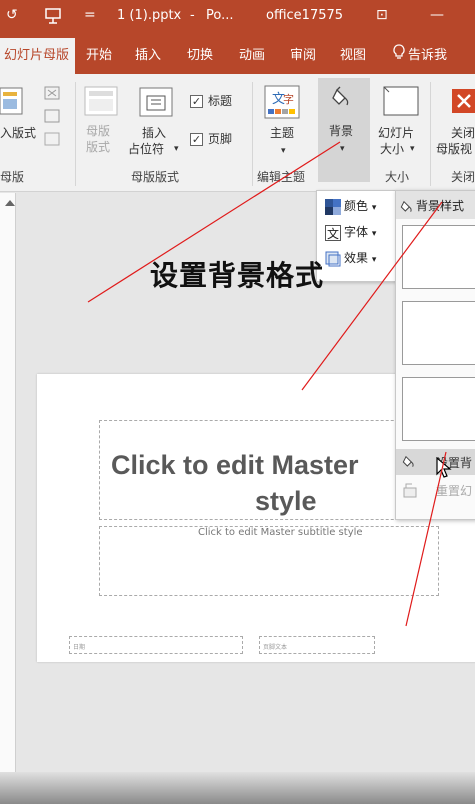 This screenshot has width=475, height=804. I want to click on bottom-shadow-bar, so click(237, 788).